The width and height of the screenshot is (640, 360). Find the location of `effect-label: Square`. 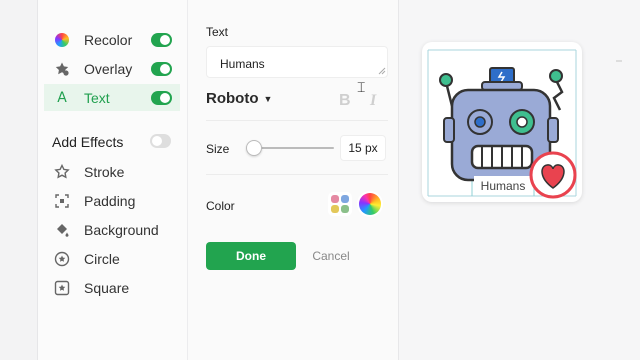

effect-label: Square is located at coordinates (107, 287).